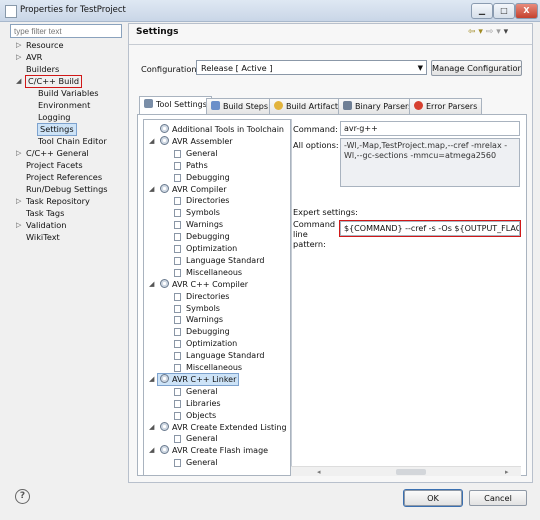 This screenshot has height=520, width=540. What do you see at coordinates (411, 472) in the screenshot?
I see `scroll-thumb` at bounding box center [411, 472].